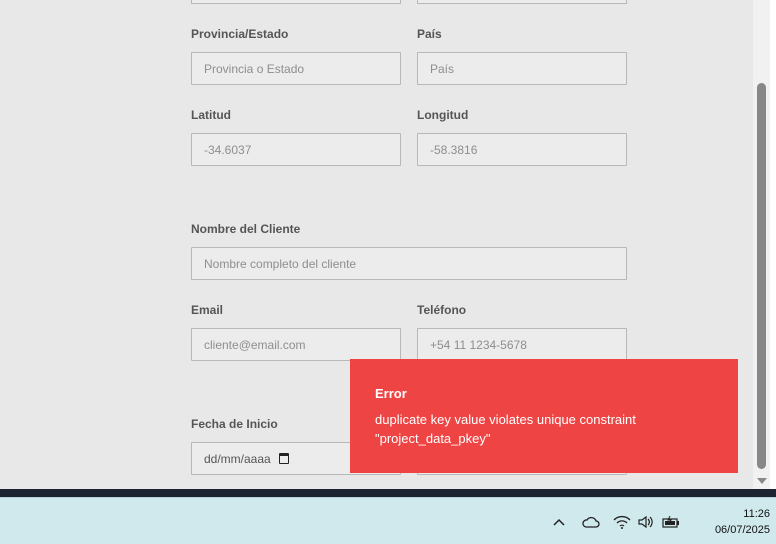  What do you see at coordinates (388, 520) in the screenshot?
I see `taskbar: 11:26 06/07/2025` at bounding box center [388, 520].